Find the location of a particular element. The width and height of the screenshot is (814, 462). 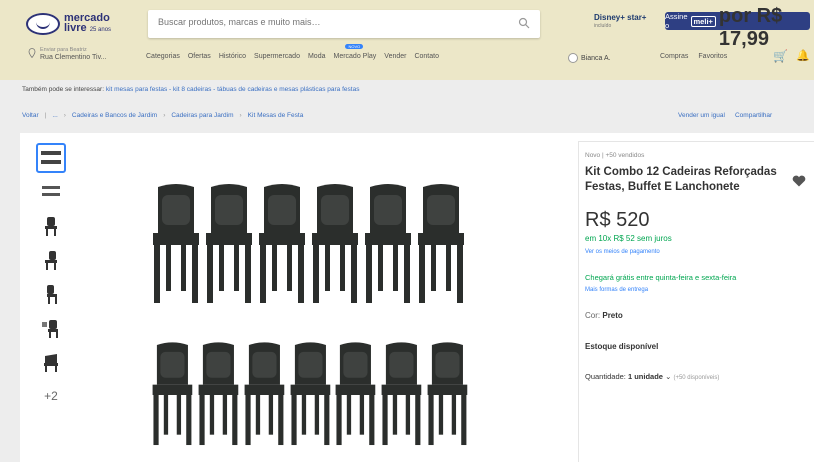

promo-text: Assine o is located at coordinates (676, 21).